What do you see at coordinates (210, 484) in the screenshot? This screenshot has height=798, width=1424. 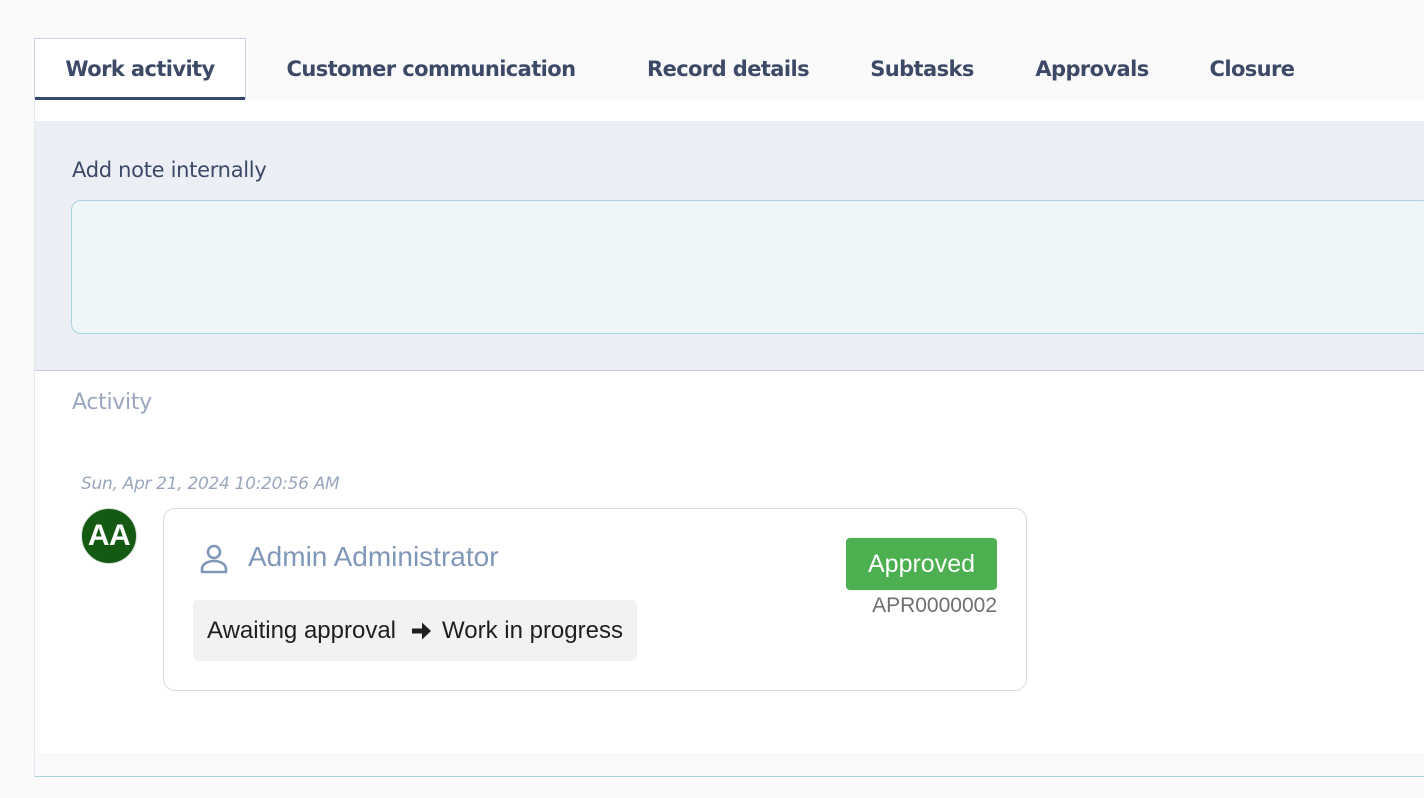 I see `activity-timestamp: Sun, Apr 21, 2024 10:20:56 AM` at bounding box center [210, 484].